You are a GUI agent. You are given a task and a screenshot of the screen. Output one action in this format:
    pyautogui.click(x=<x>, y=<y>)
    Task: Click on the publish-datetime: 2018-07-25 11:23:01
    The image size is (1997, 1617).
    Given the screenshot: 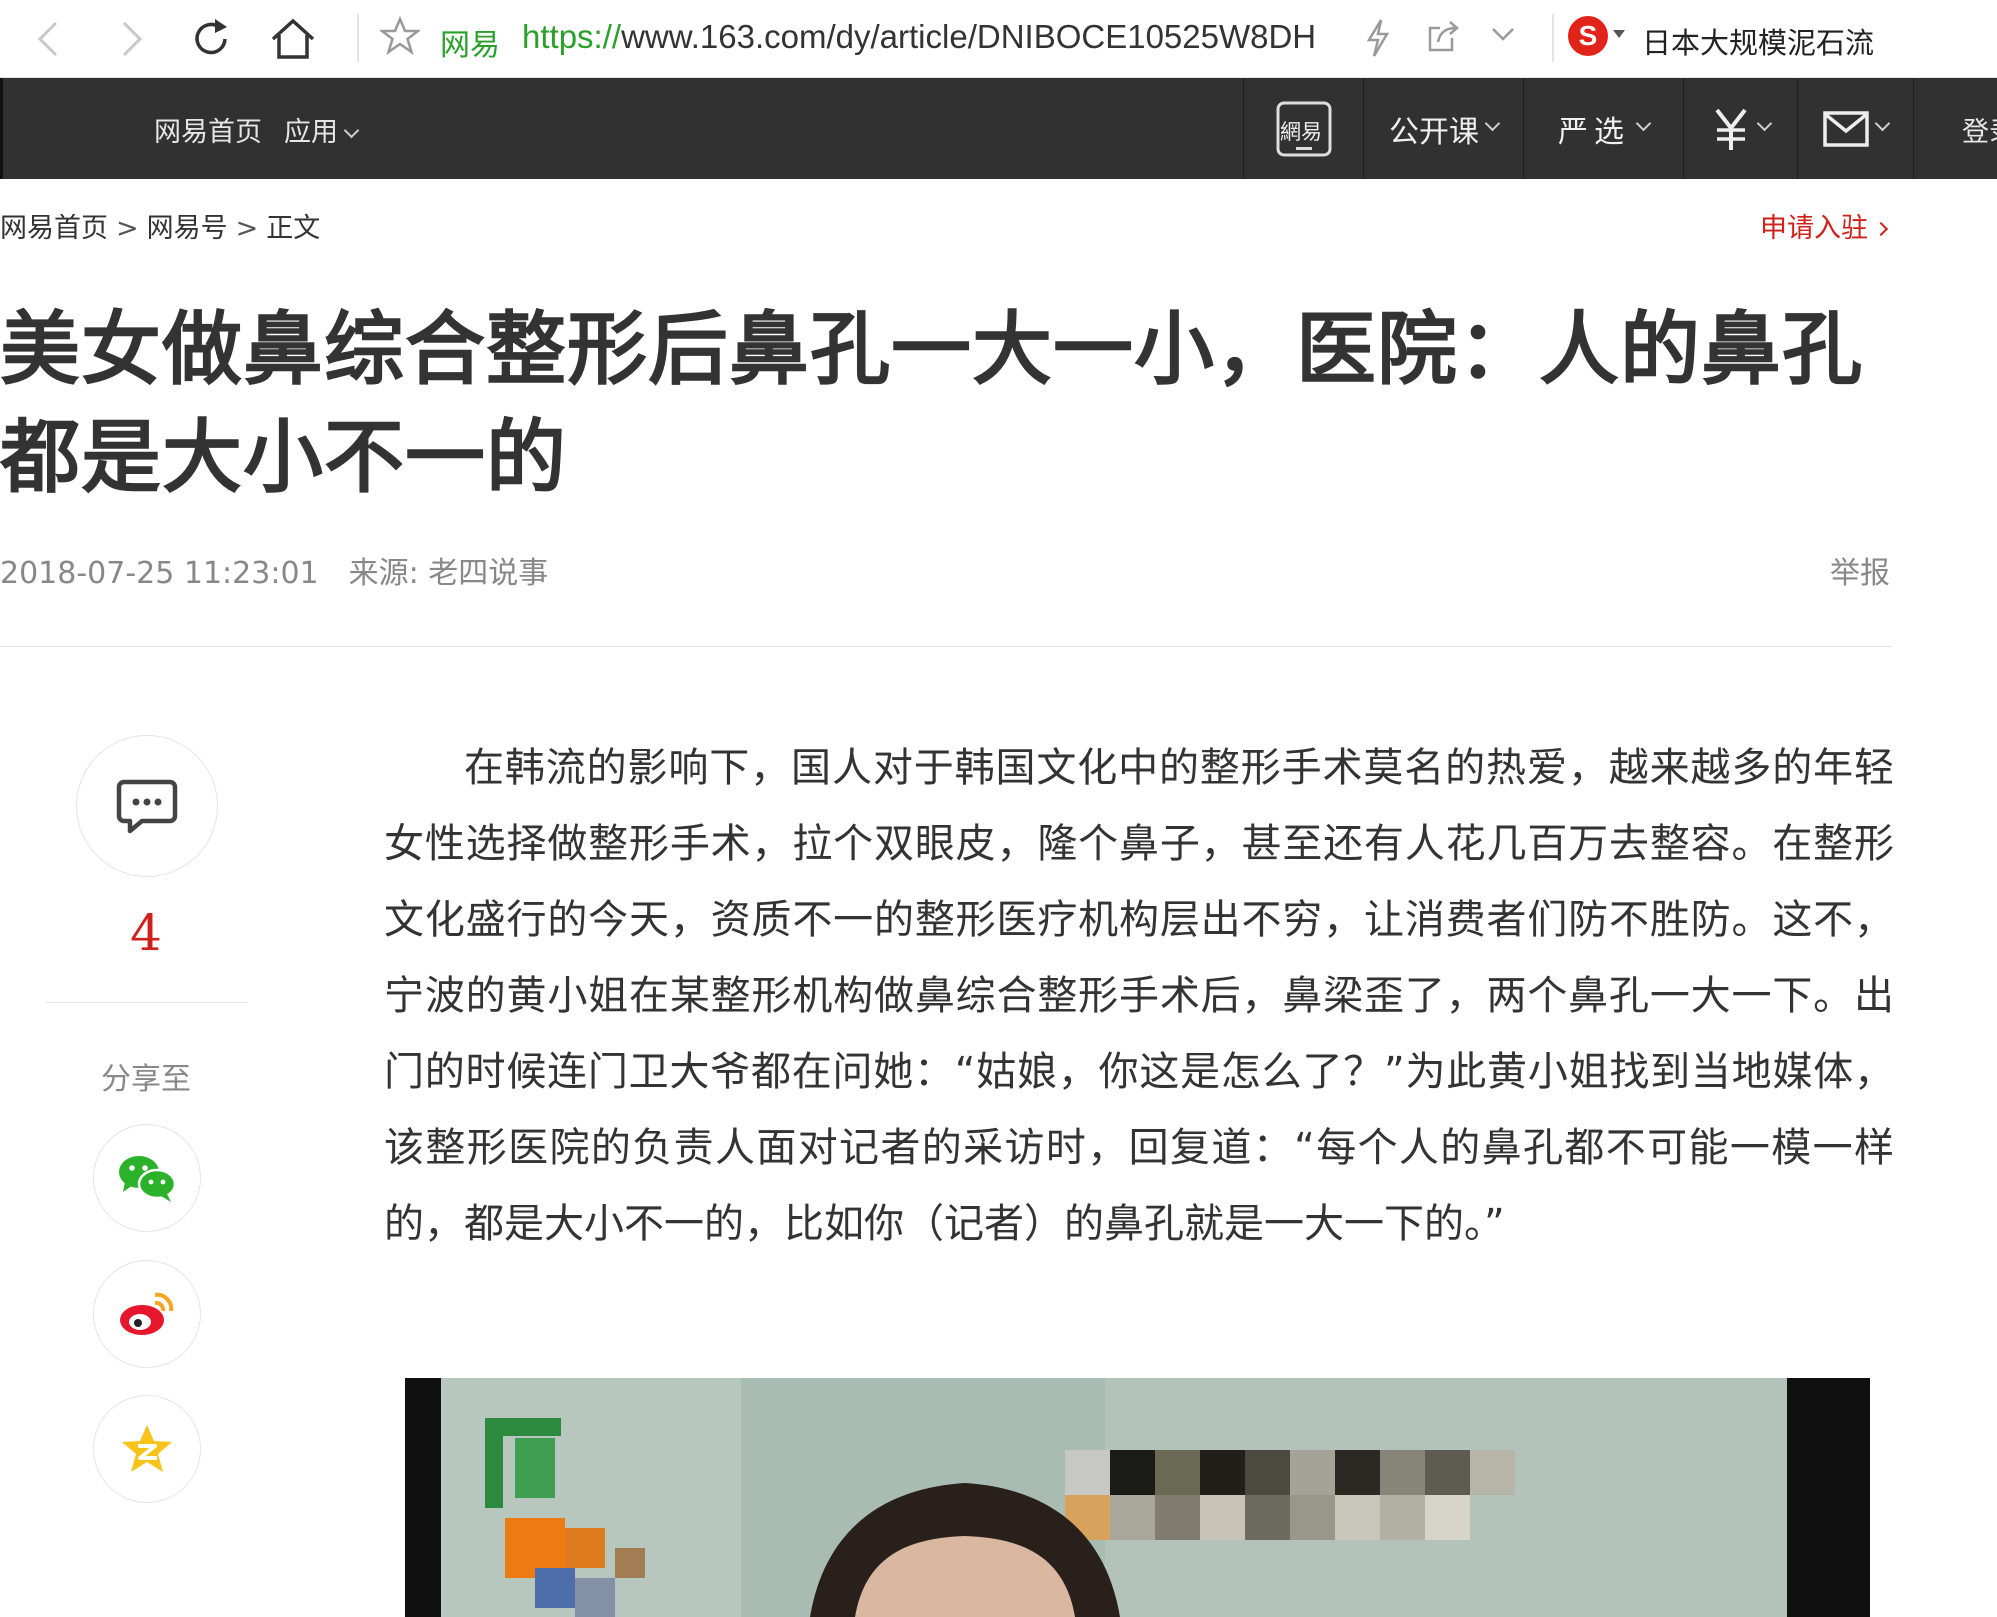 What is the action you would take?
    pyautogui.click(x=159, y=573)
    